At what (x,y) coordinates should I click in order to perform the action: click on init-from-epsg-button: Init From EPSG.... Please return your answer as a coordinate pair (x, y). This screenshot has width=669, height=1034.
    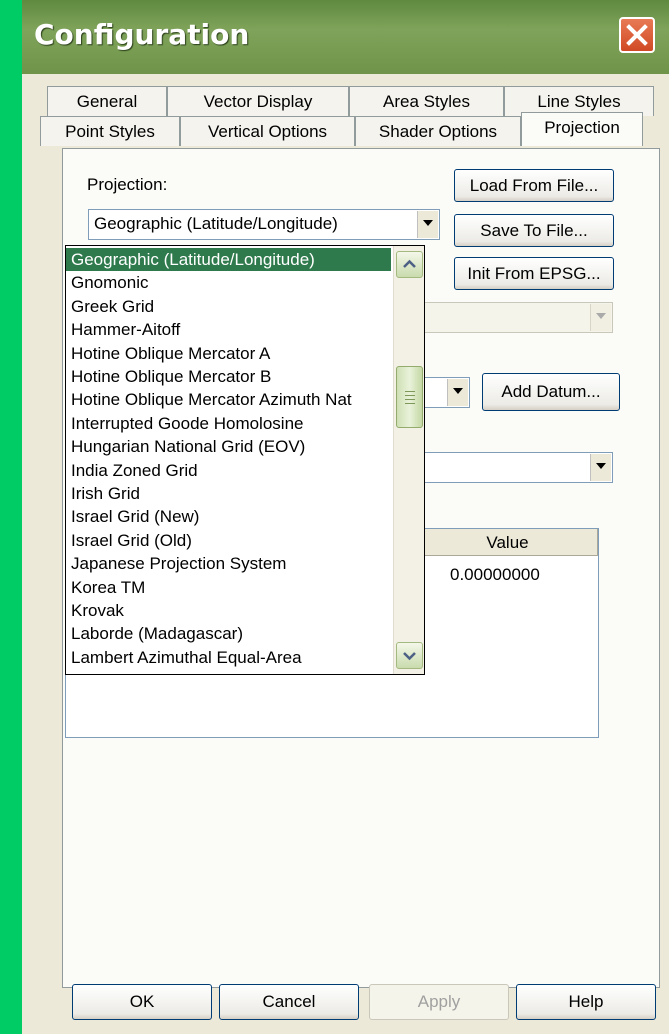
    Looking at the image, I should click on (534, 273).